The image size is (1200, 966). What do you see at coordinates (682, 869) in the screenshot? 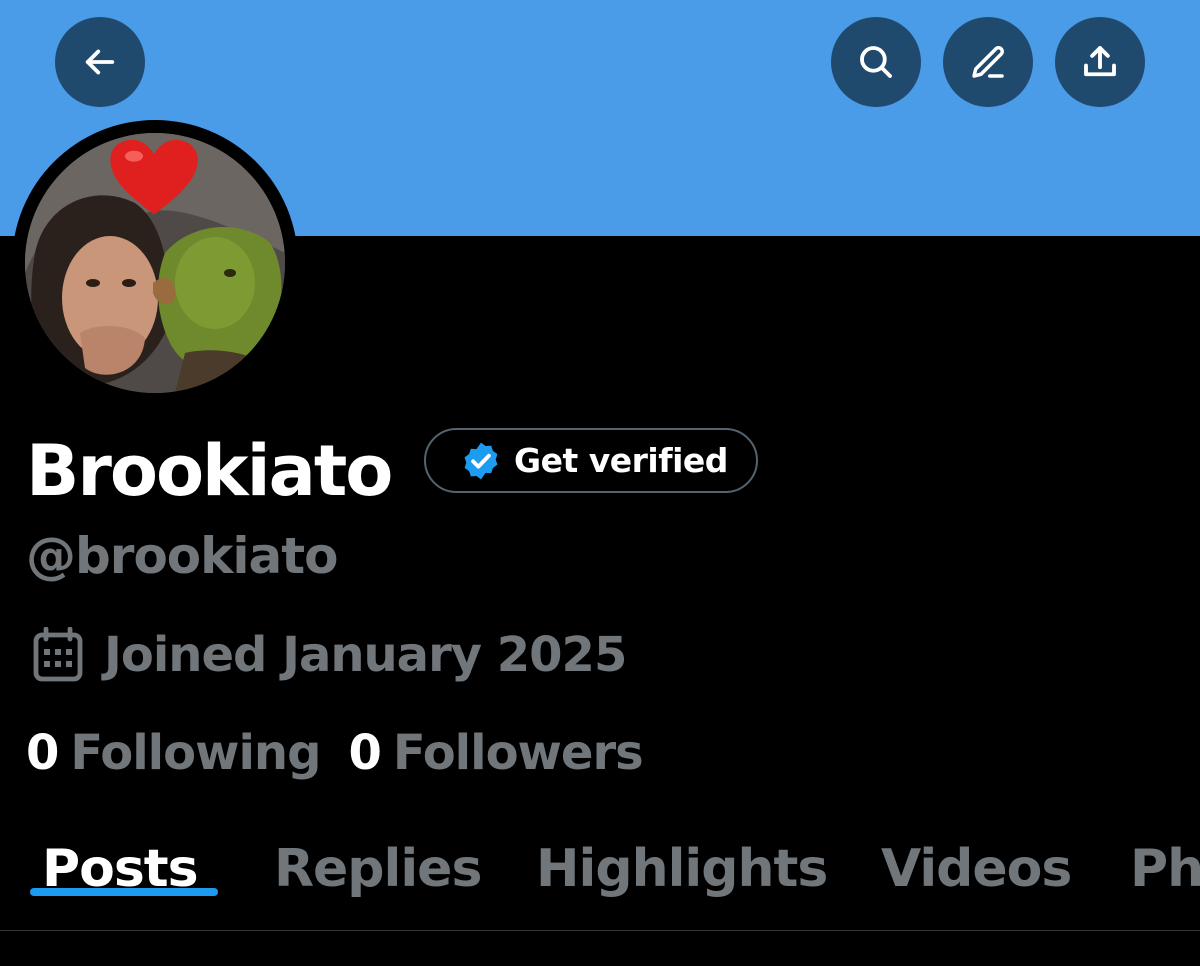
I see `tab-highlights: Highlights` at bounding box center [682, 869].